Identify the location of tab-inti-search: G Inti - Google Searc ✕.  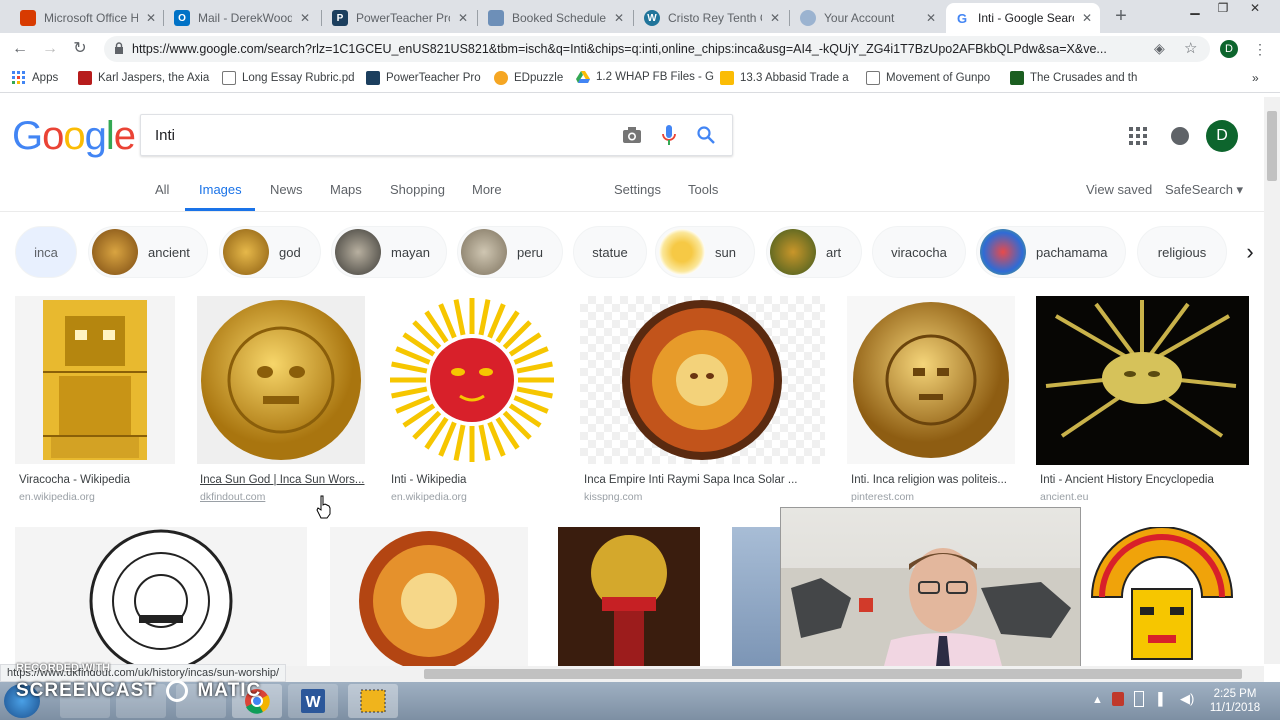
(1023, 18).